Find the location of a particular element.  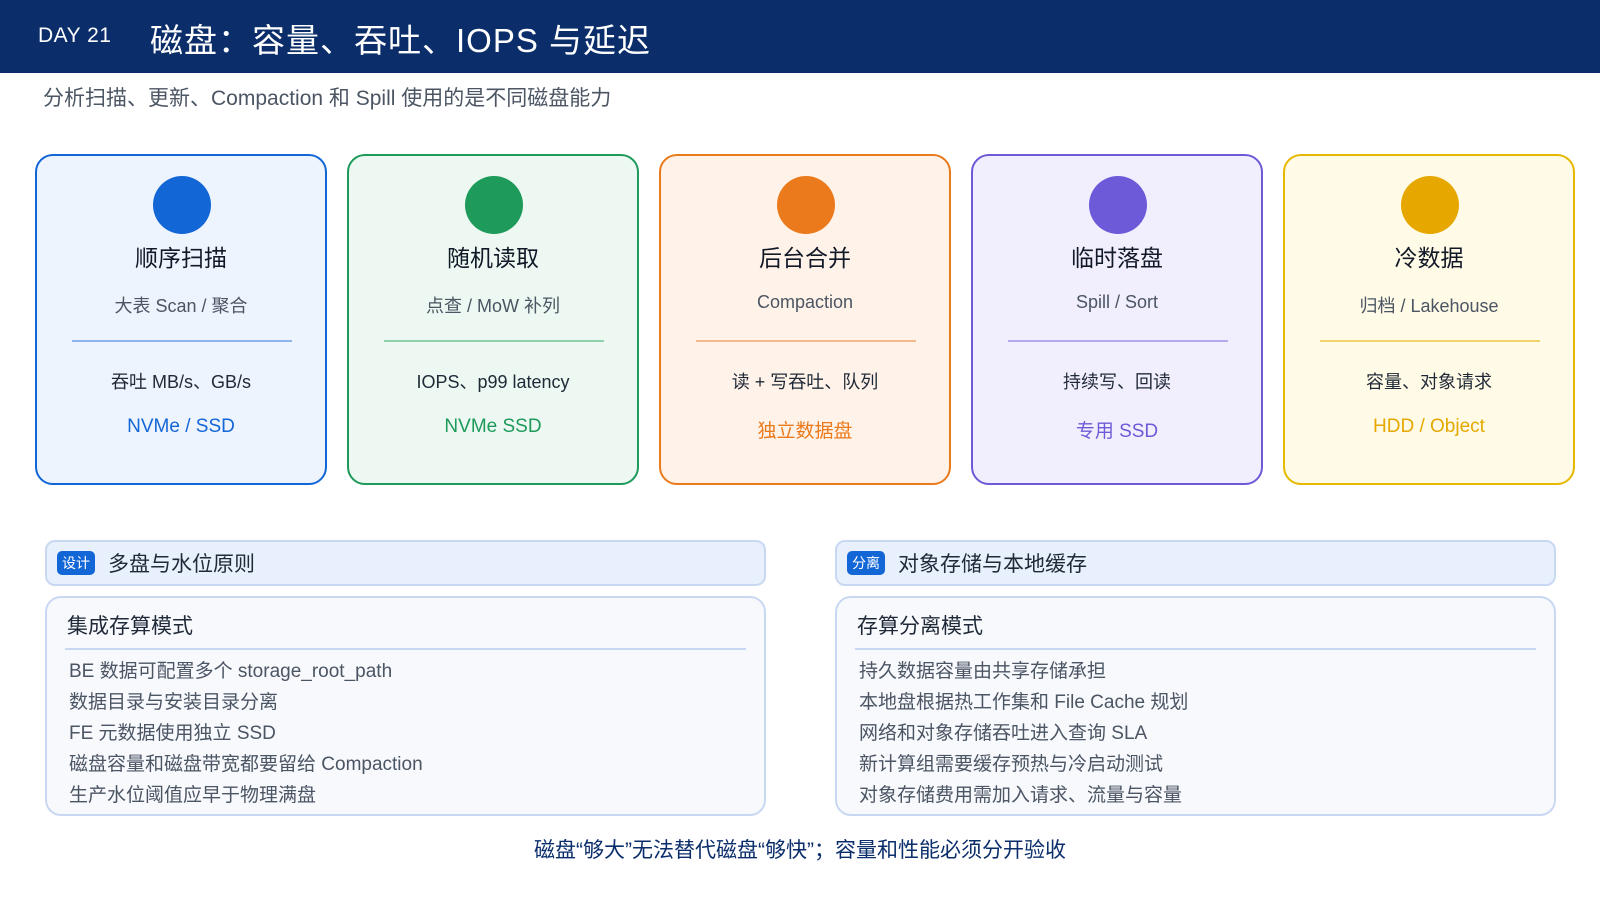

design-tag: 设计 is located at coordinates (76, 563).